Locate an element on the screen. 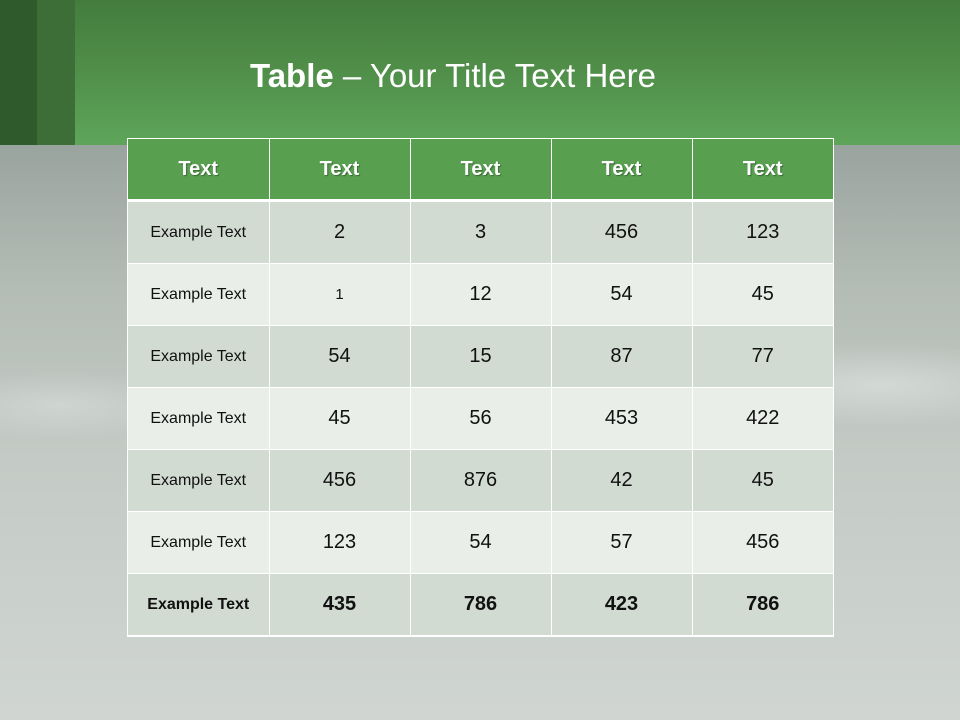  table-cell: 435 is located at coordinates (340, 604).